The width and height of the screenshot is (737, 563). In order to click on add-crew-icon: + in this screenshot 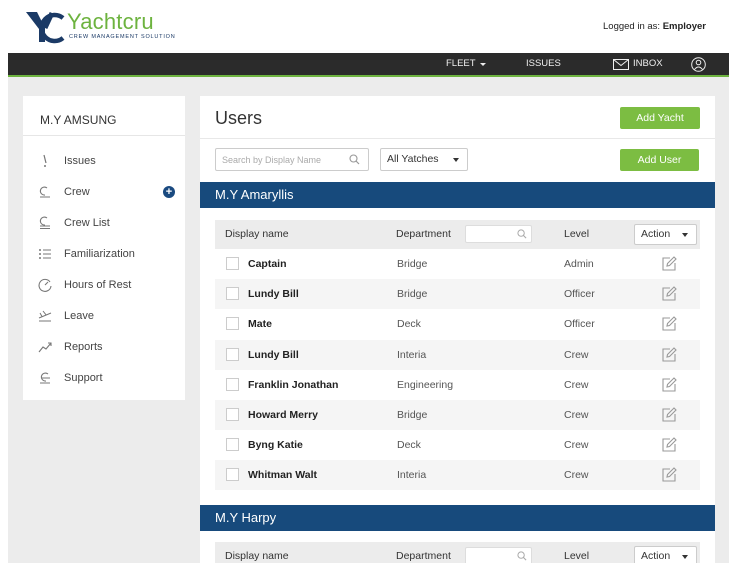, I will do `click(169, 191)`.